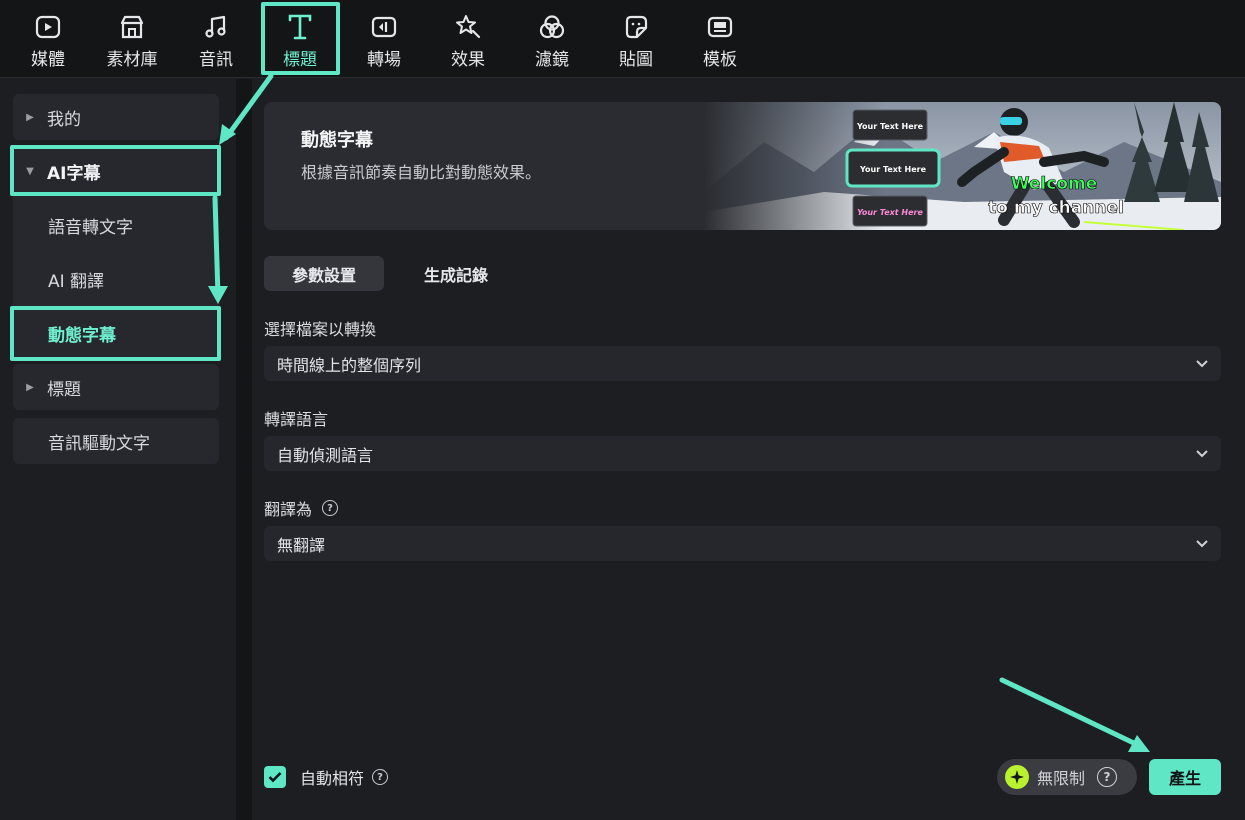 The height and width of the screenshot is (820, 1245). What do you see at coordinates (1061, 778) in the screenshot?
I see `unlimited-label: 無限制` at bounding box center [1061, 778].